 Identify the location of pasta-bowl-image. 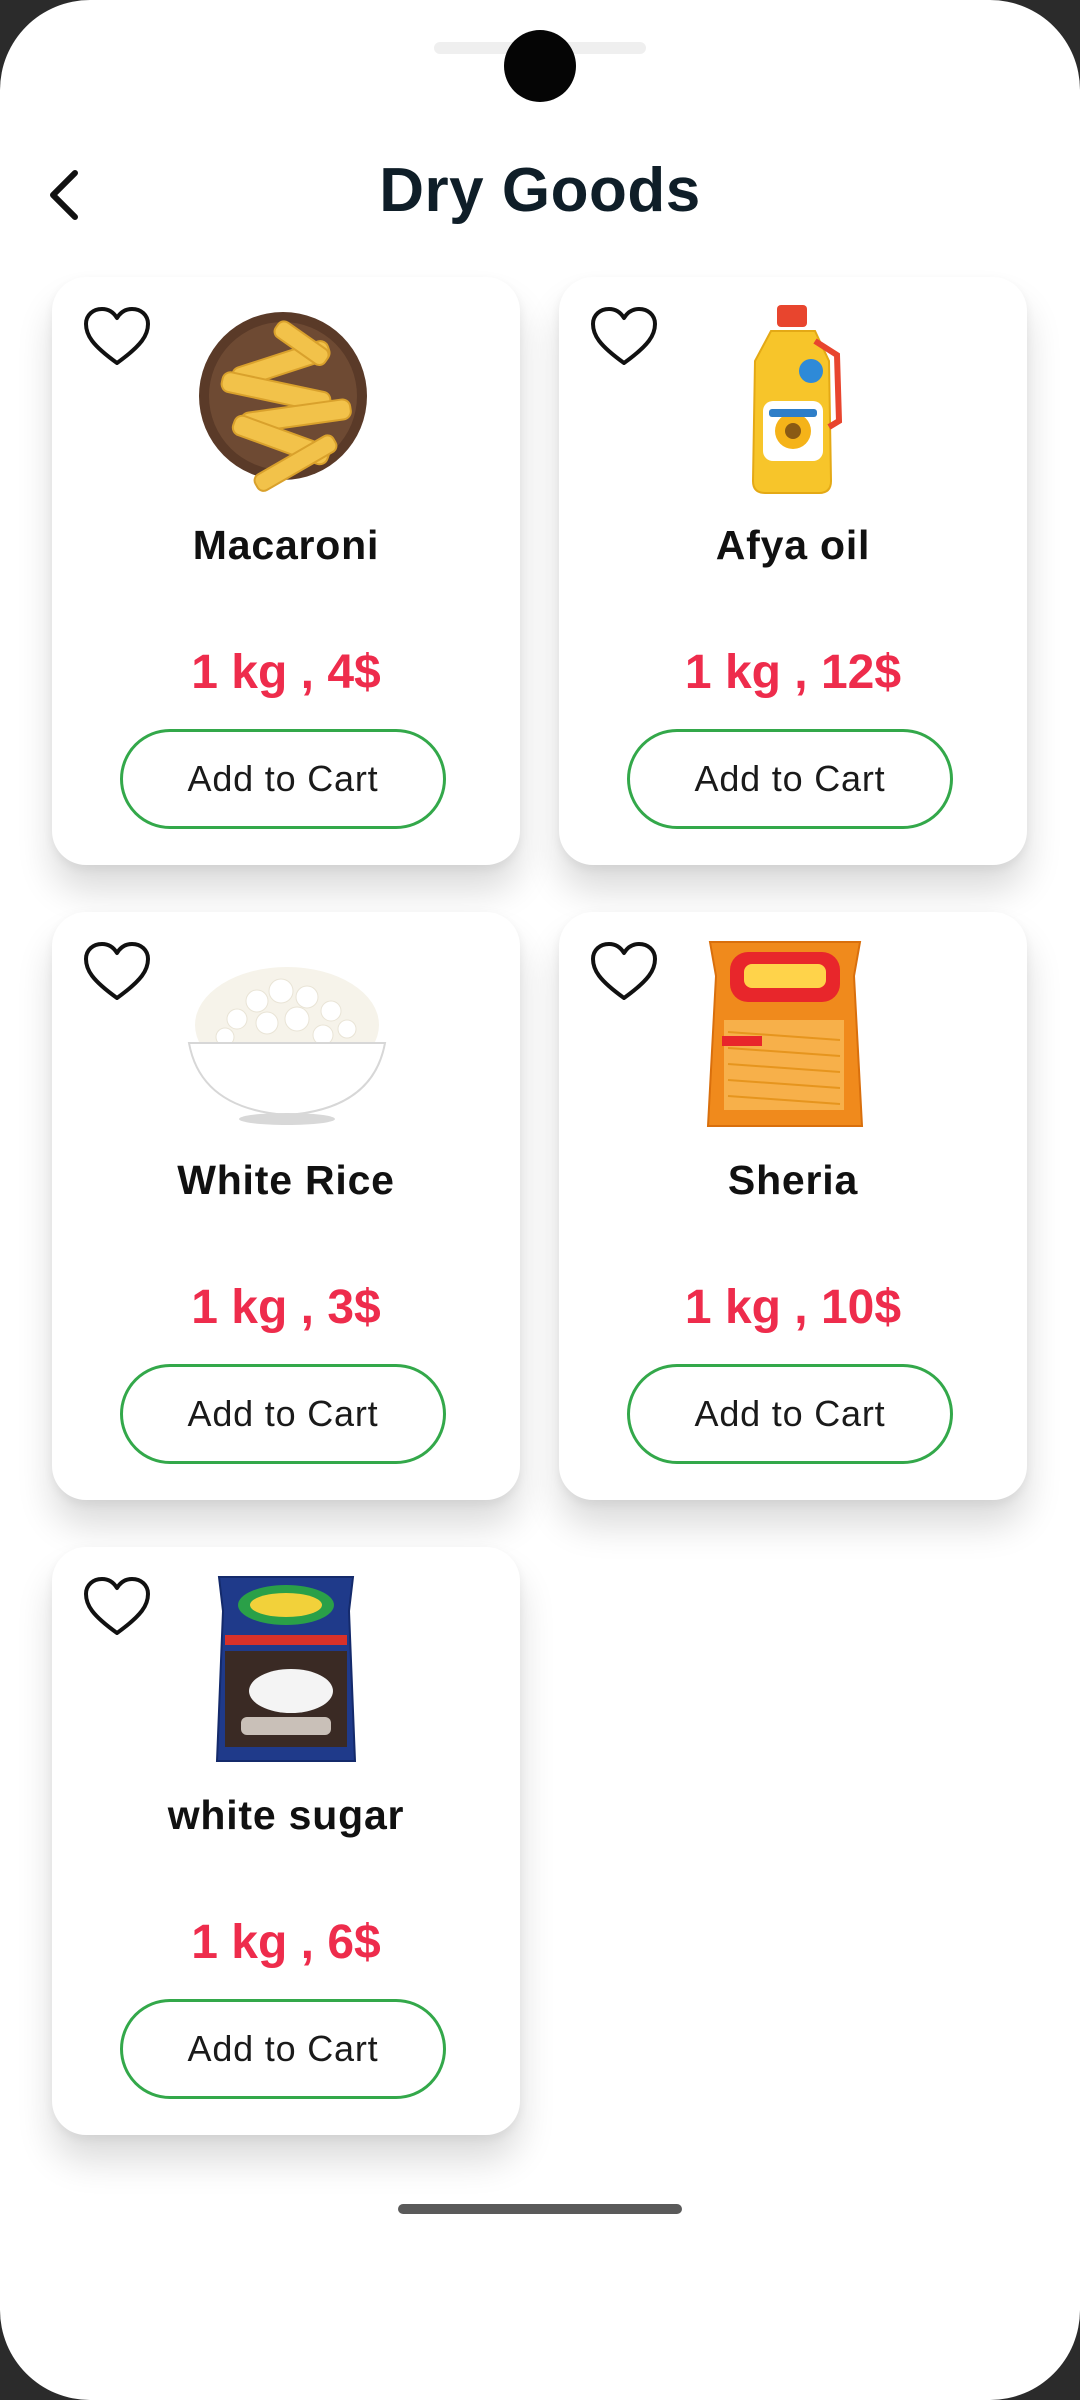
(286, 399).